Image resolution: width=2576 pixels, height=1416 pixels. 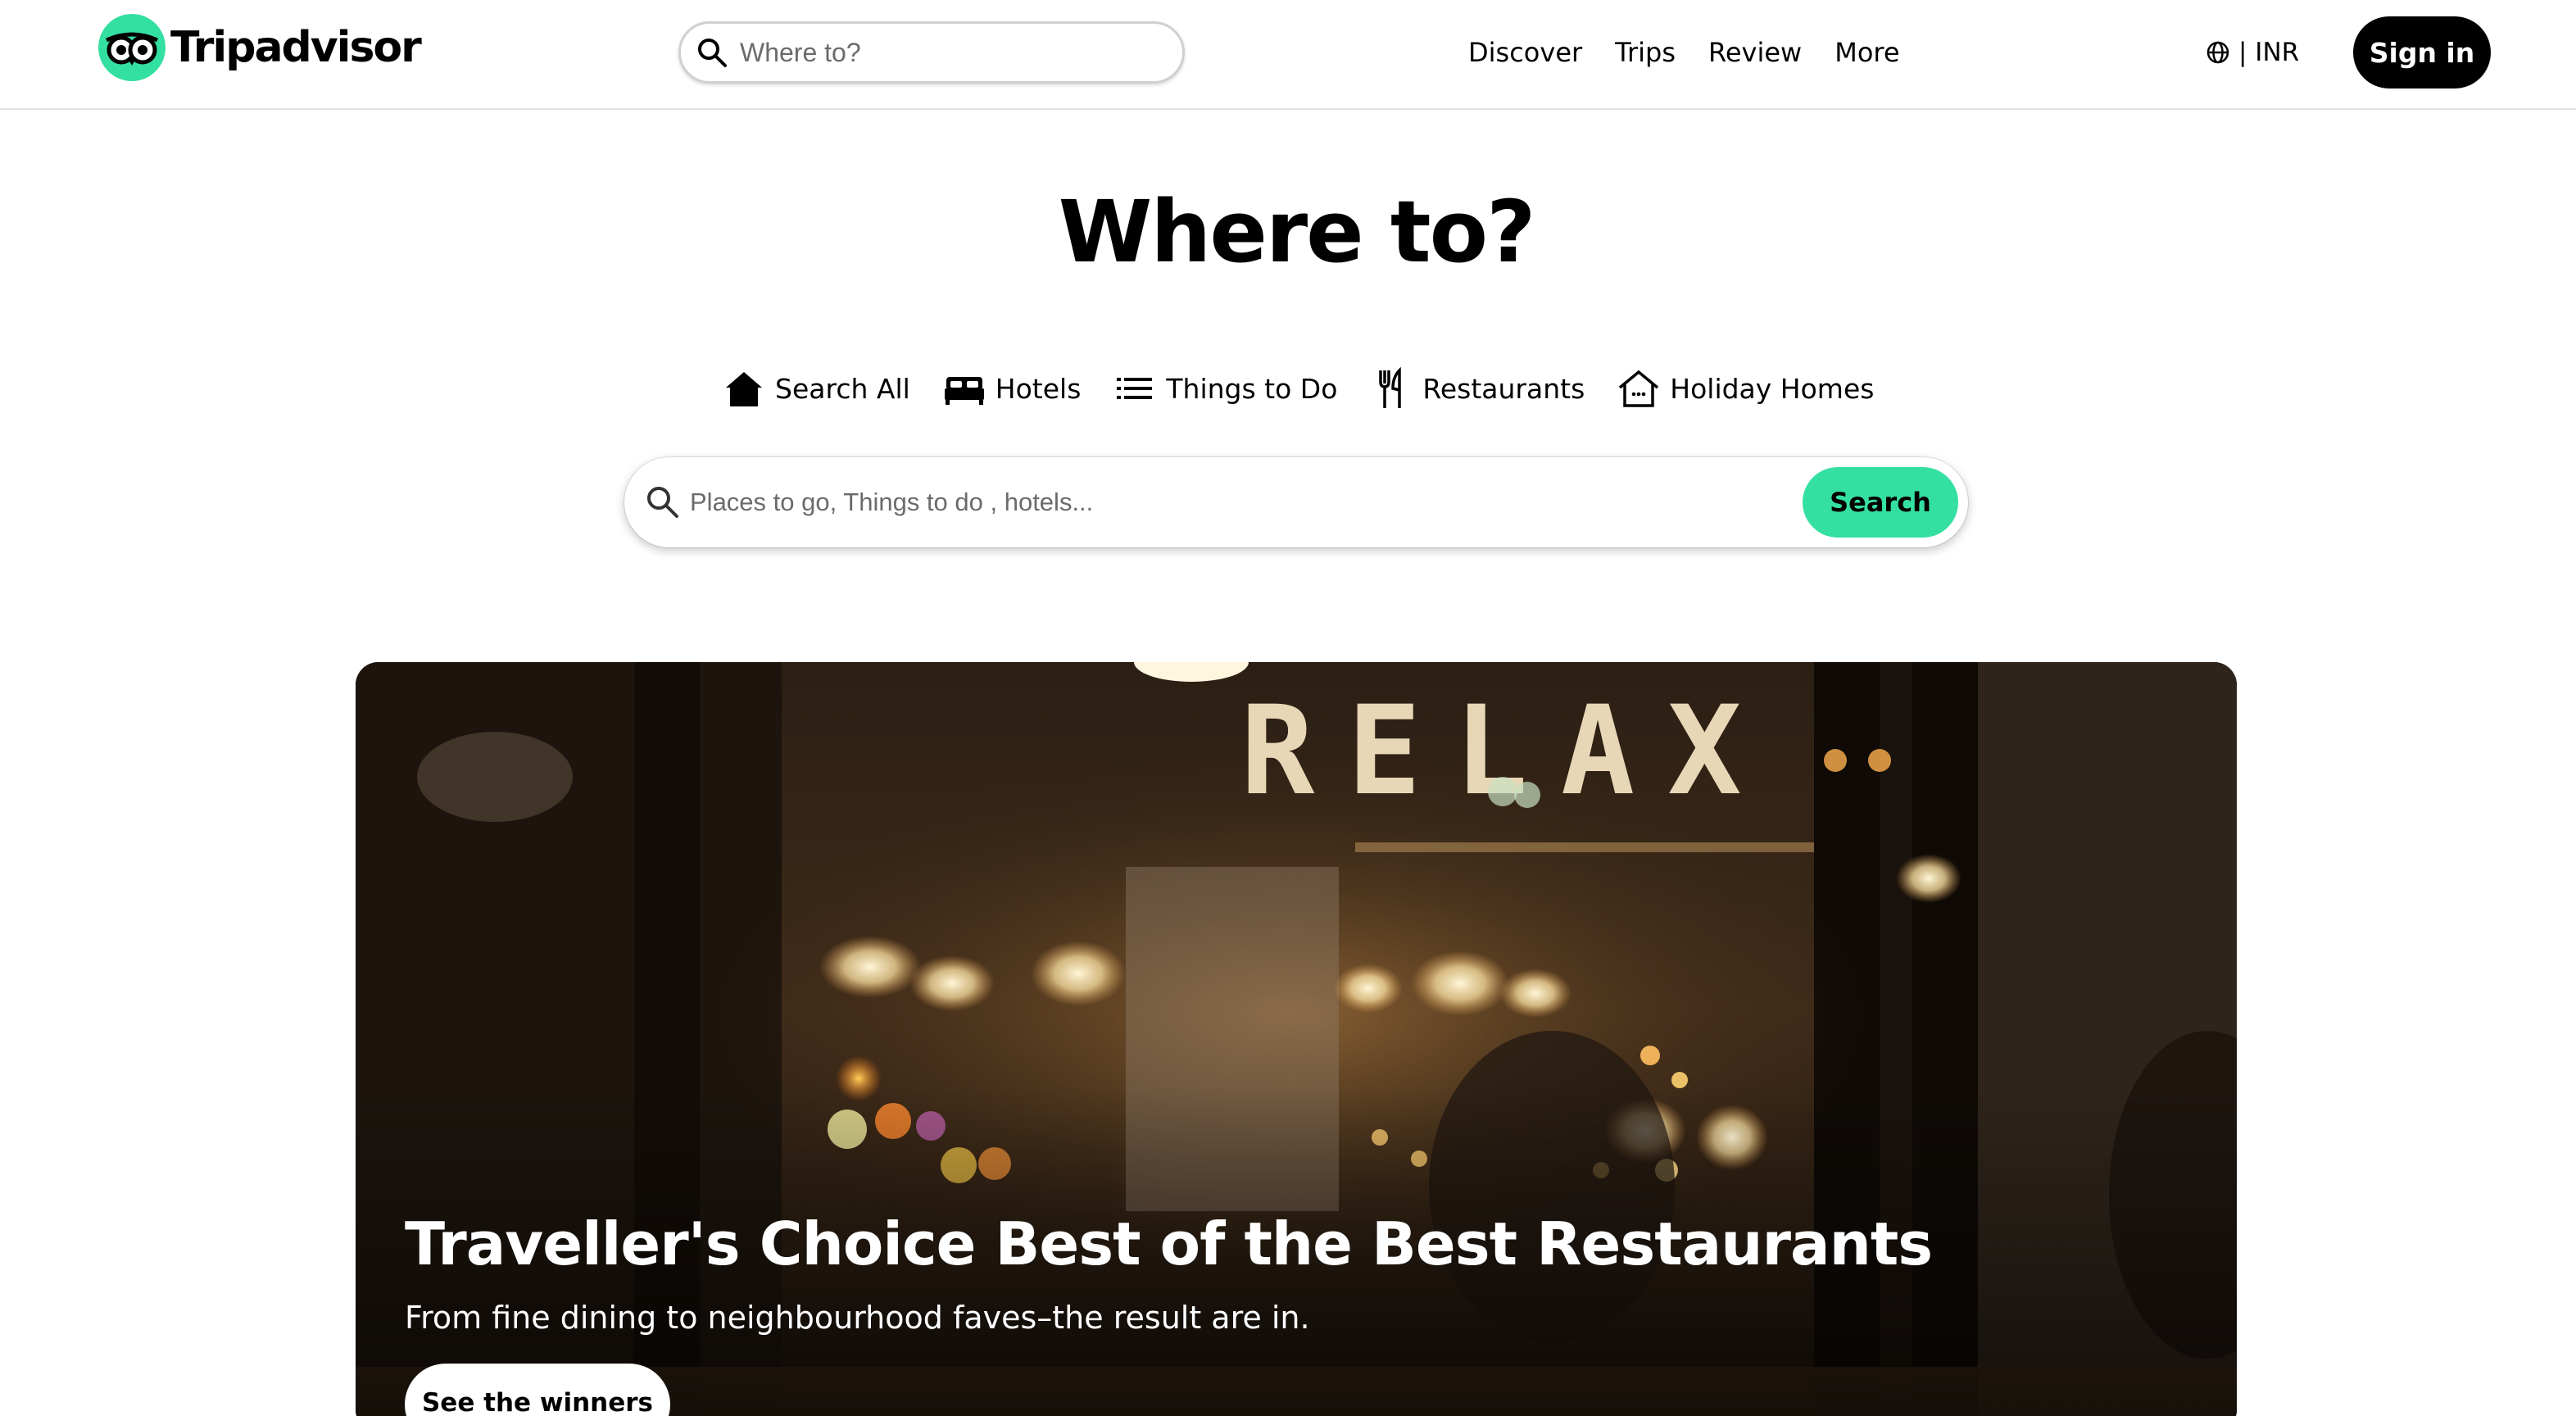 What do you see at coordinates (1391, 388) in the screenshot?
I see `fork-knife-icon` at bounding box center [1391, 388].